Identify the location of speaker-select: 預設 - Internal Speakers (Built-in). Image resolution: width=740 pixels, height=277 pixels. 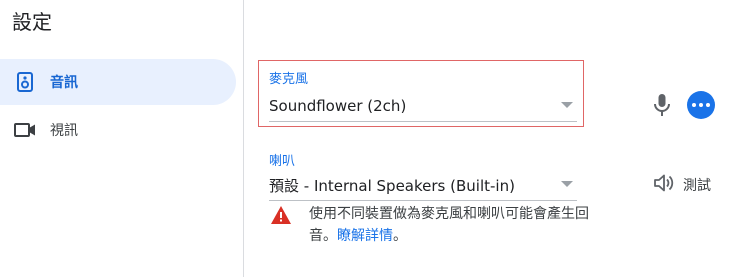
(423, 185).